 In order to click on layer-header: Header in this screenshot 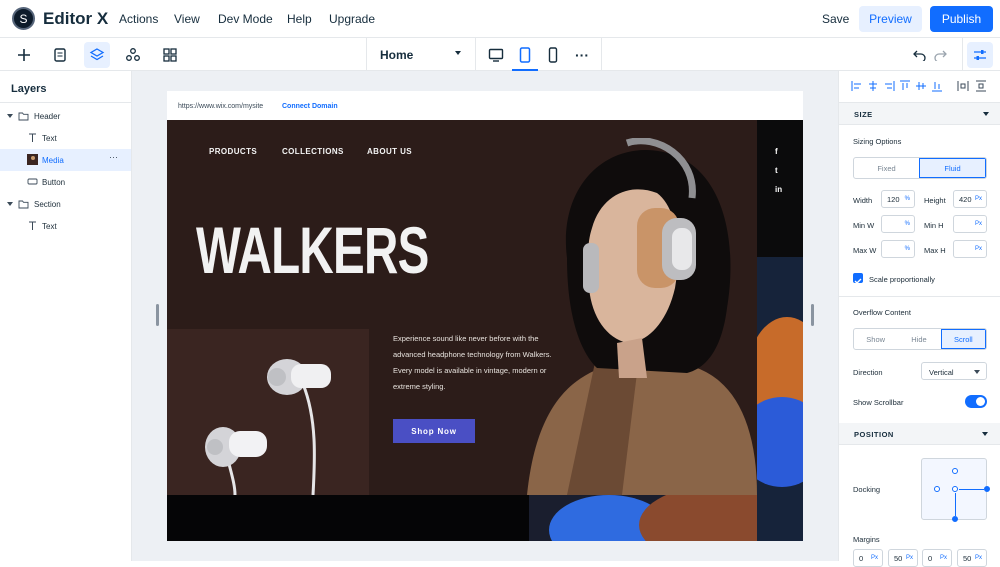, I will do `click(65, 116)`.